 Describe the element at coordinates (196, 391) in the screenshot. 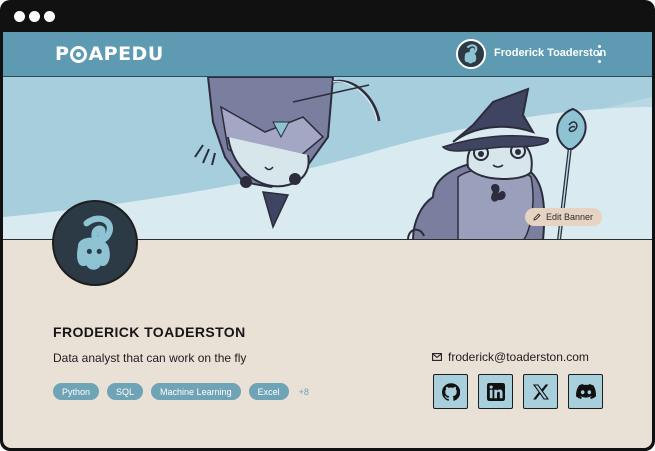

I see `skill-tag: Machine Learning` at that location.